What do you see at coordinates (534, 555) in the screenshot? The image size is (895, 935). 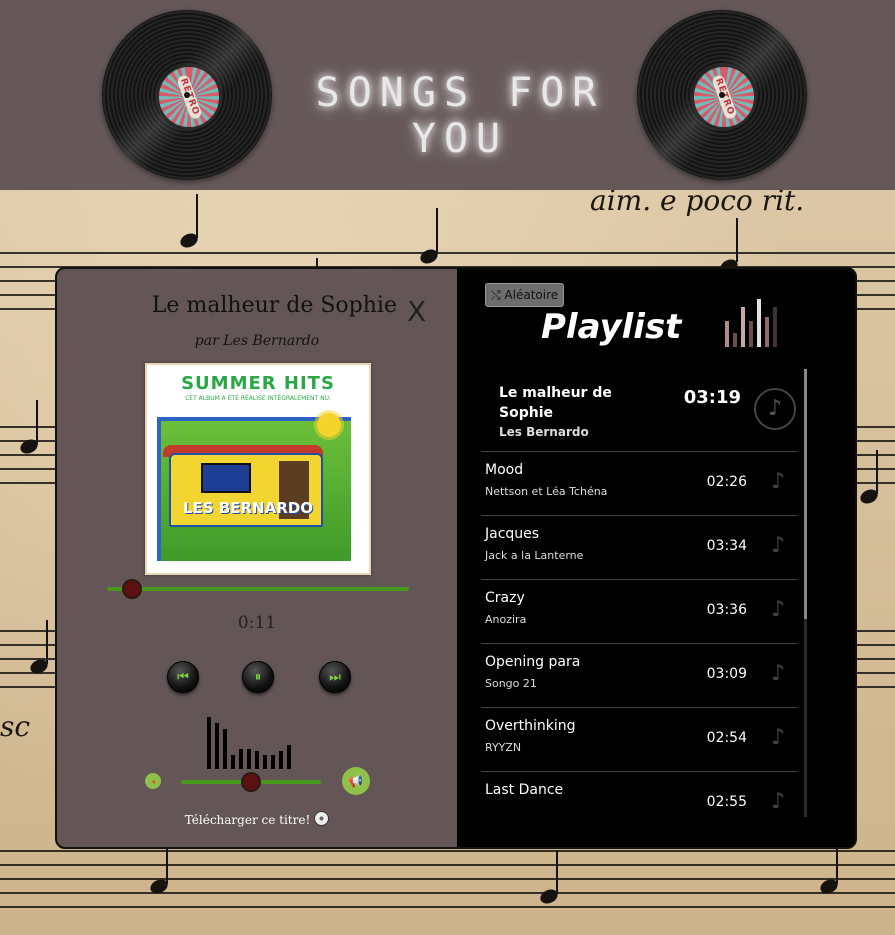 I see `track-artist: Jack a la Lanterne` at bounding box center [534, 555].